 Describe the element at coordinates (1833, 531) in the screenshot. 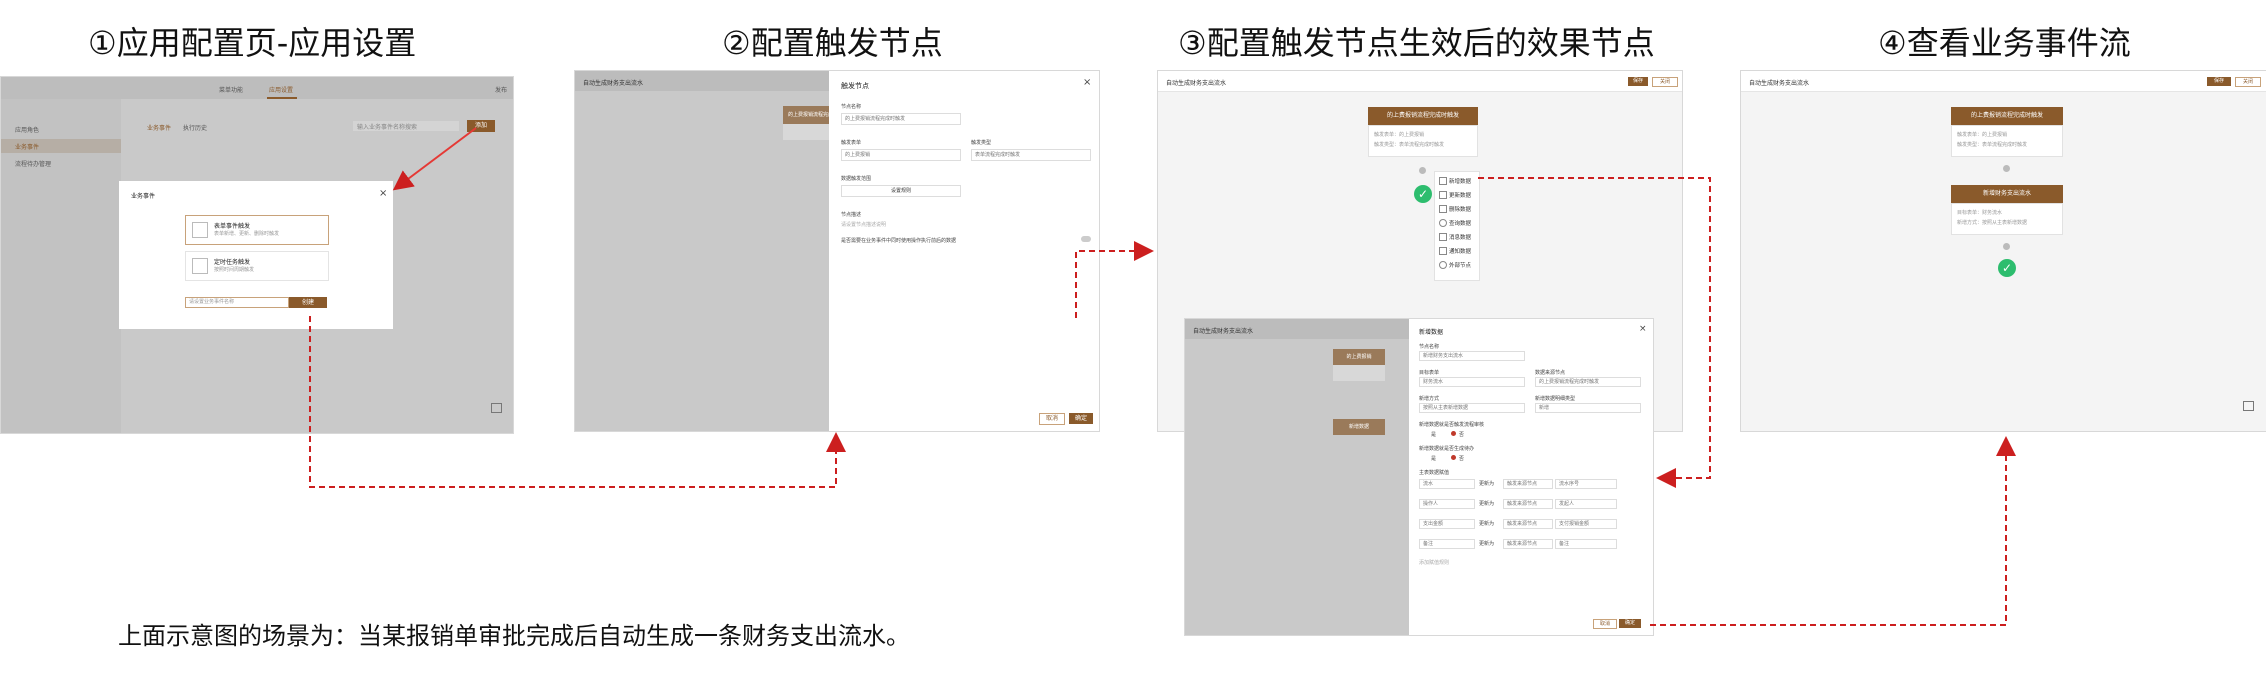

I see `arrow-step3-to-step4` at that location.